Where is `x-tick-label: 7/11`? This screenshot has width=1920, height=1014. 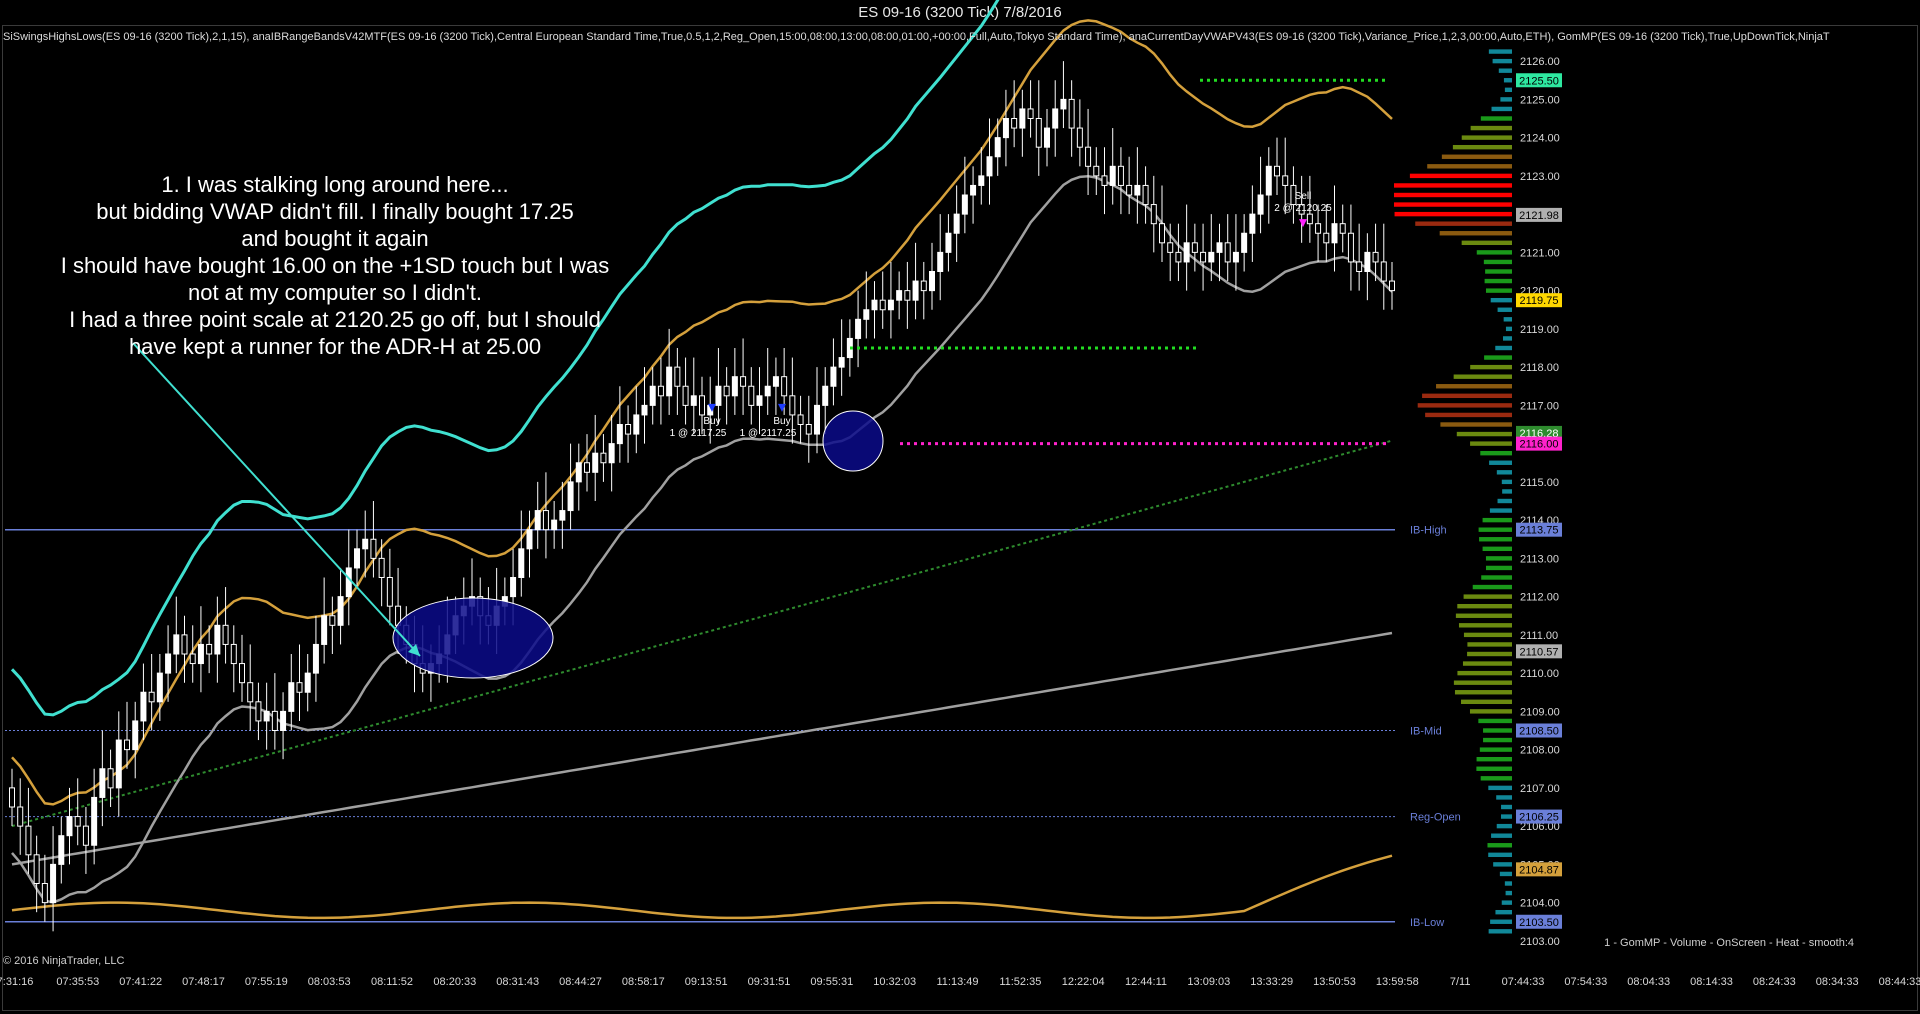
x-tick-label: 7/11 is located at coordinates (1460, 982).